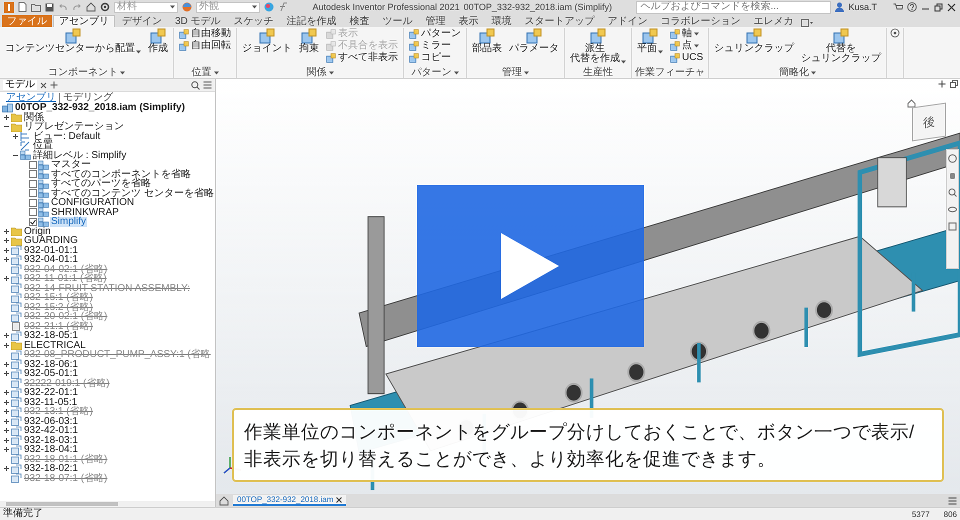 The width and height of the screenshot is (960, 520). I want to click on document-tab: 00TOP_332-932_2018.iam, so click(289, 500).